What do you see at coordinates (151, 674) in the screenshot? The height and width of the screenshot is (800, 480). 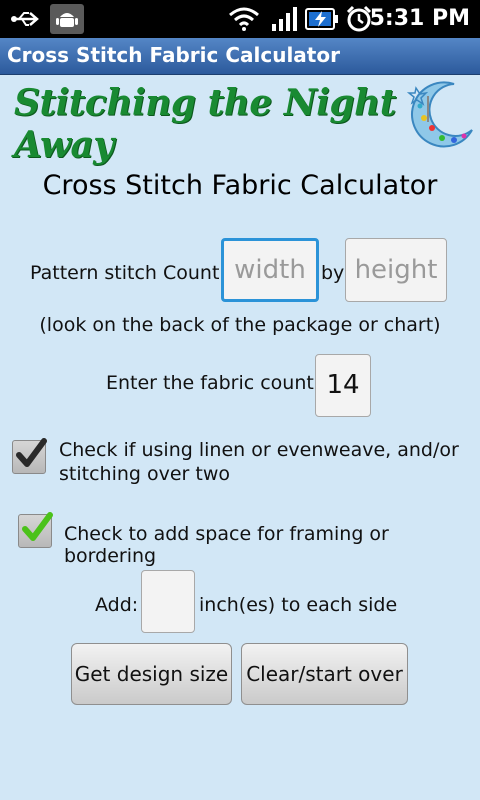 I see `get-design-size-button: Get design size` at bounding box center [151, 674].